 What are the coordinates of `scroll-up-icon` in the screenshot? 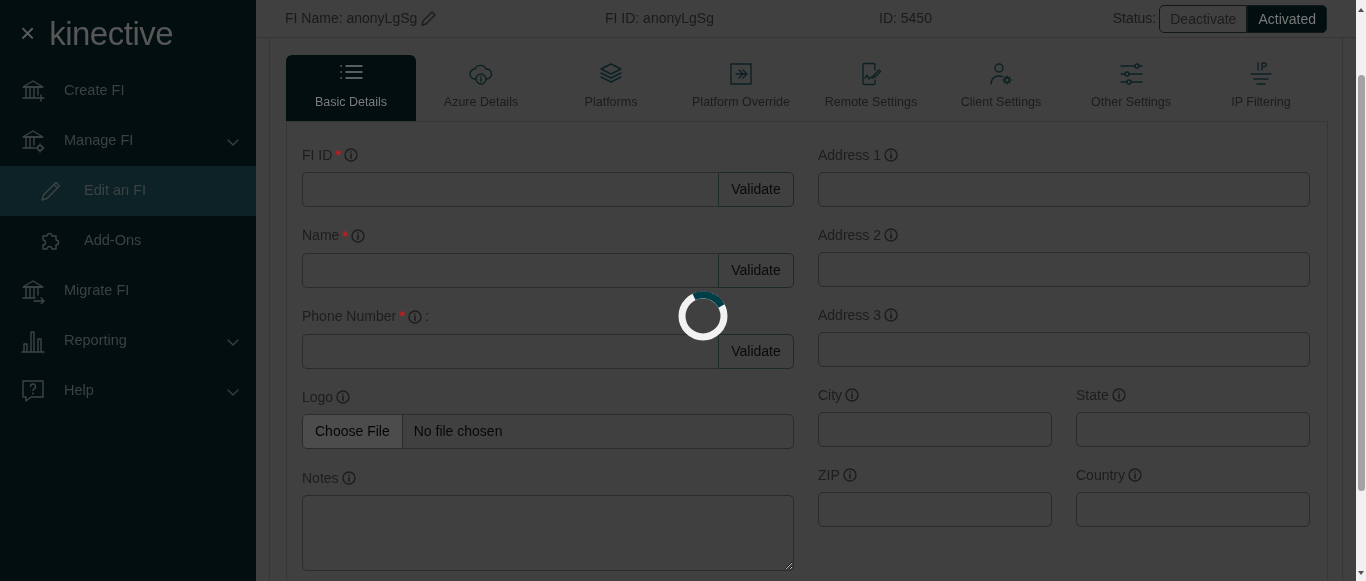 It's located at (1361, 9).